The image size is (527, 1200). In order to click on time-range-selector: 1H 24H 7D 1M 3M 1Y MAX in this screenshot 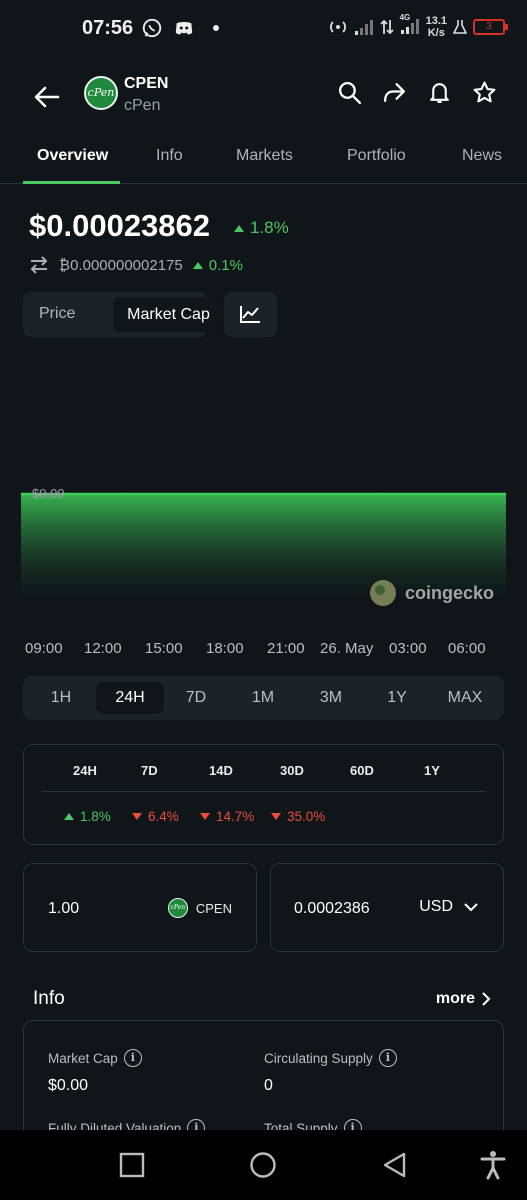, I will do `click(263, 698)`.